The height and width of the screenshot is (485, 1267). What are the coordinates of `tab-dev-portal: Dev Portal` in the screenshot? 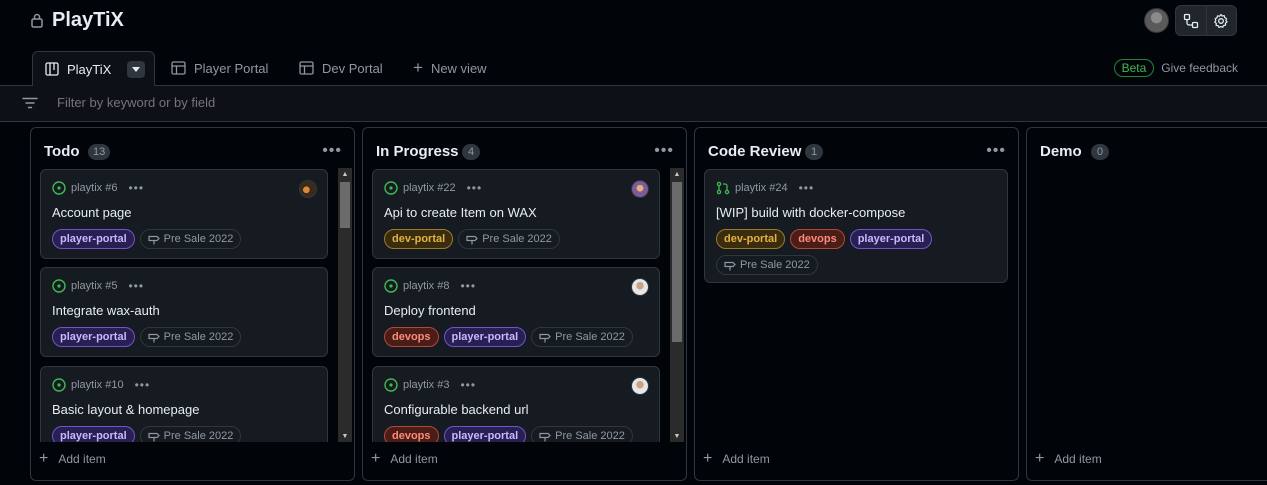 It's located at (341, 68).